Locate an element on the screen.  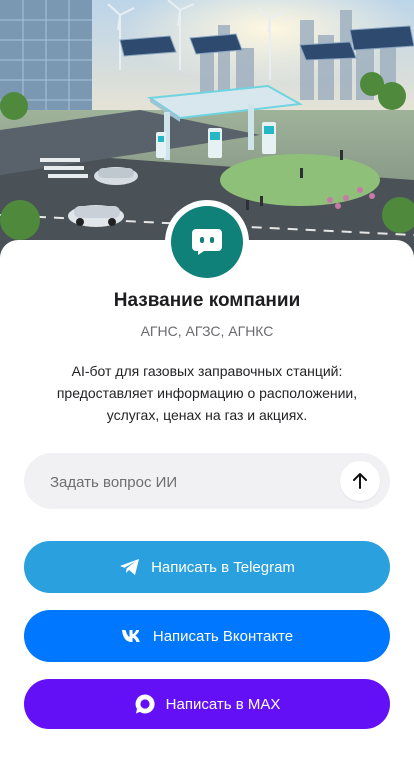
max-icon is located at coordinates (145, 704).